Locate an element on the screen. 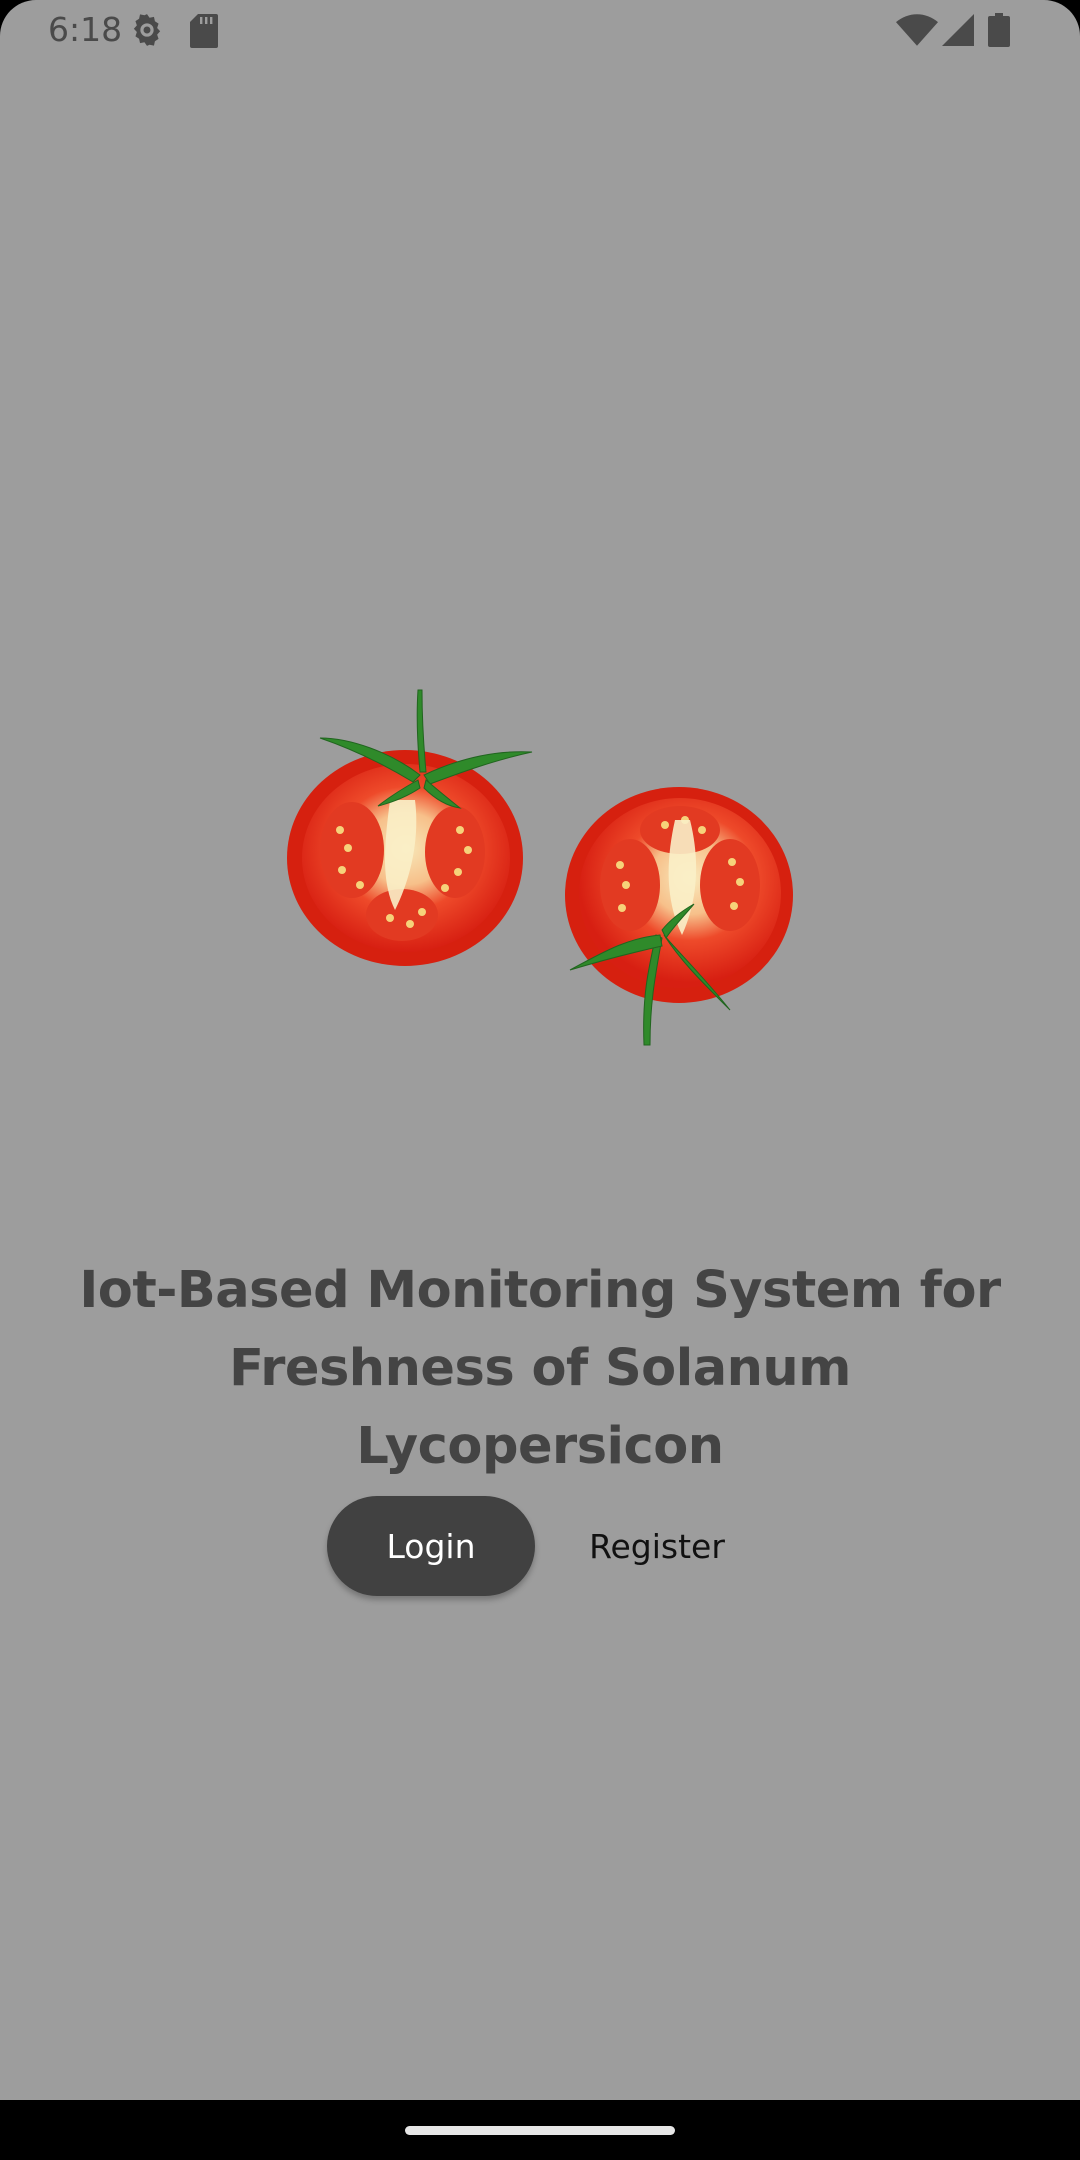 This screenshot has width=1080, height=2160. wifi-icon is located at coordinates (917, 30).